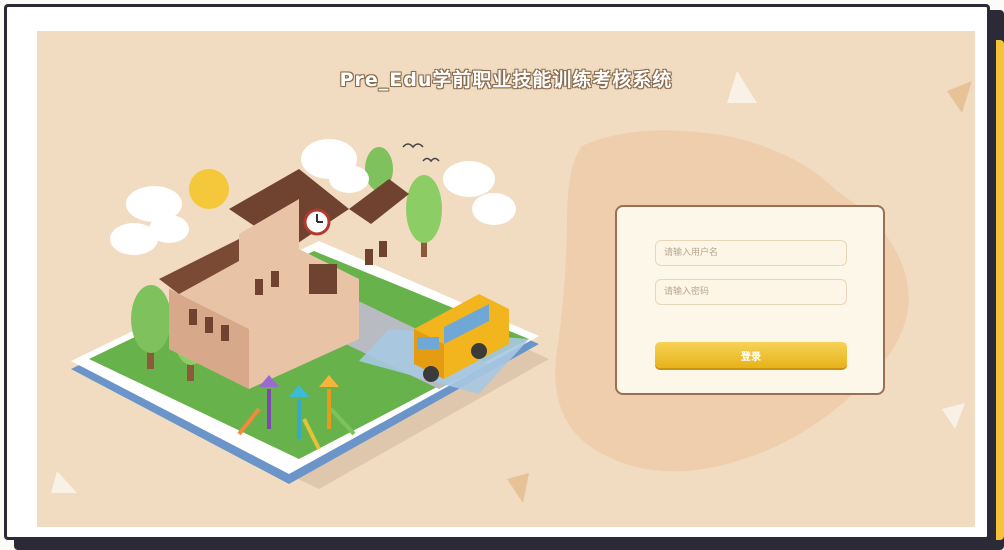 Image resolution: width=1004 pixels, height=550 pixels. Describe the element at coordinates (751, 253) in the screenshot. I see `username-input` at that location.